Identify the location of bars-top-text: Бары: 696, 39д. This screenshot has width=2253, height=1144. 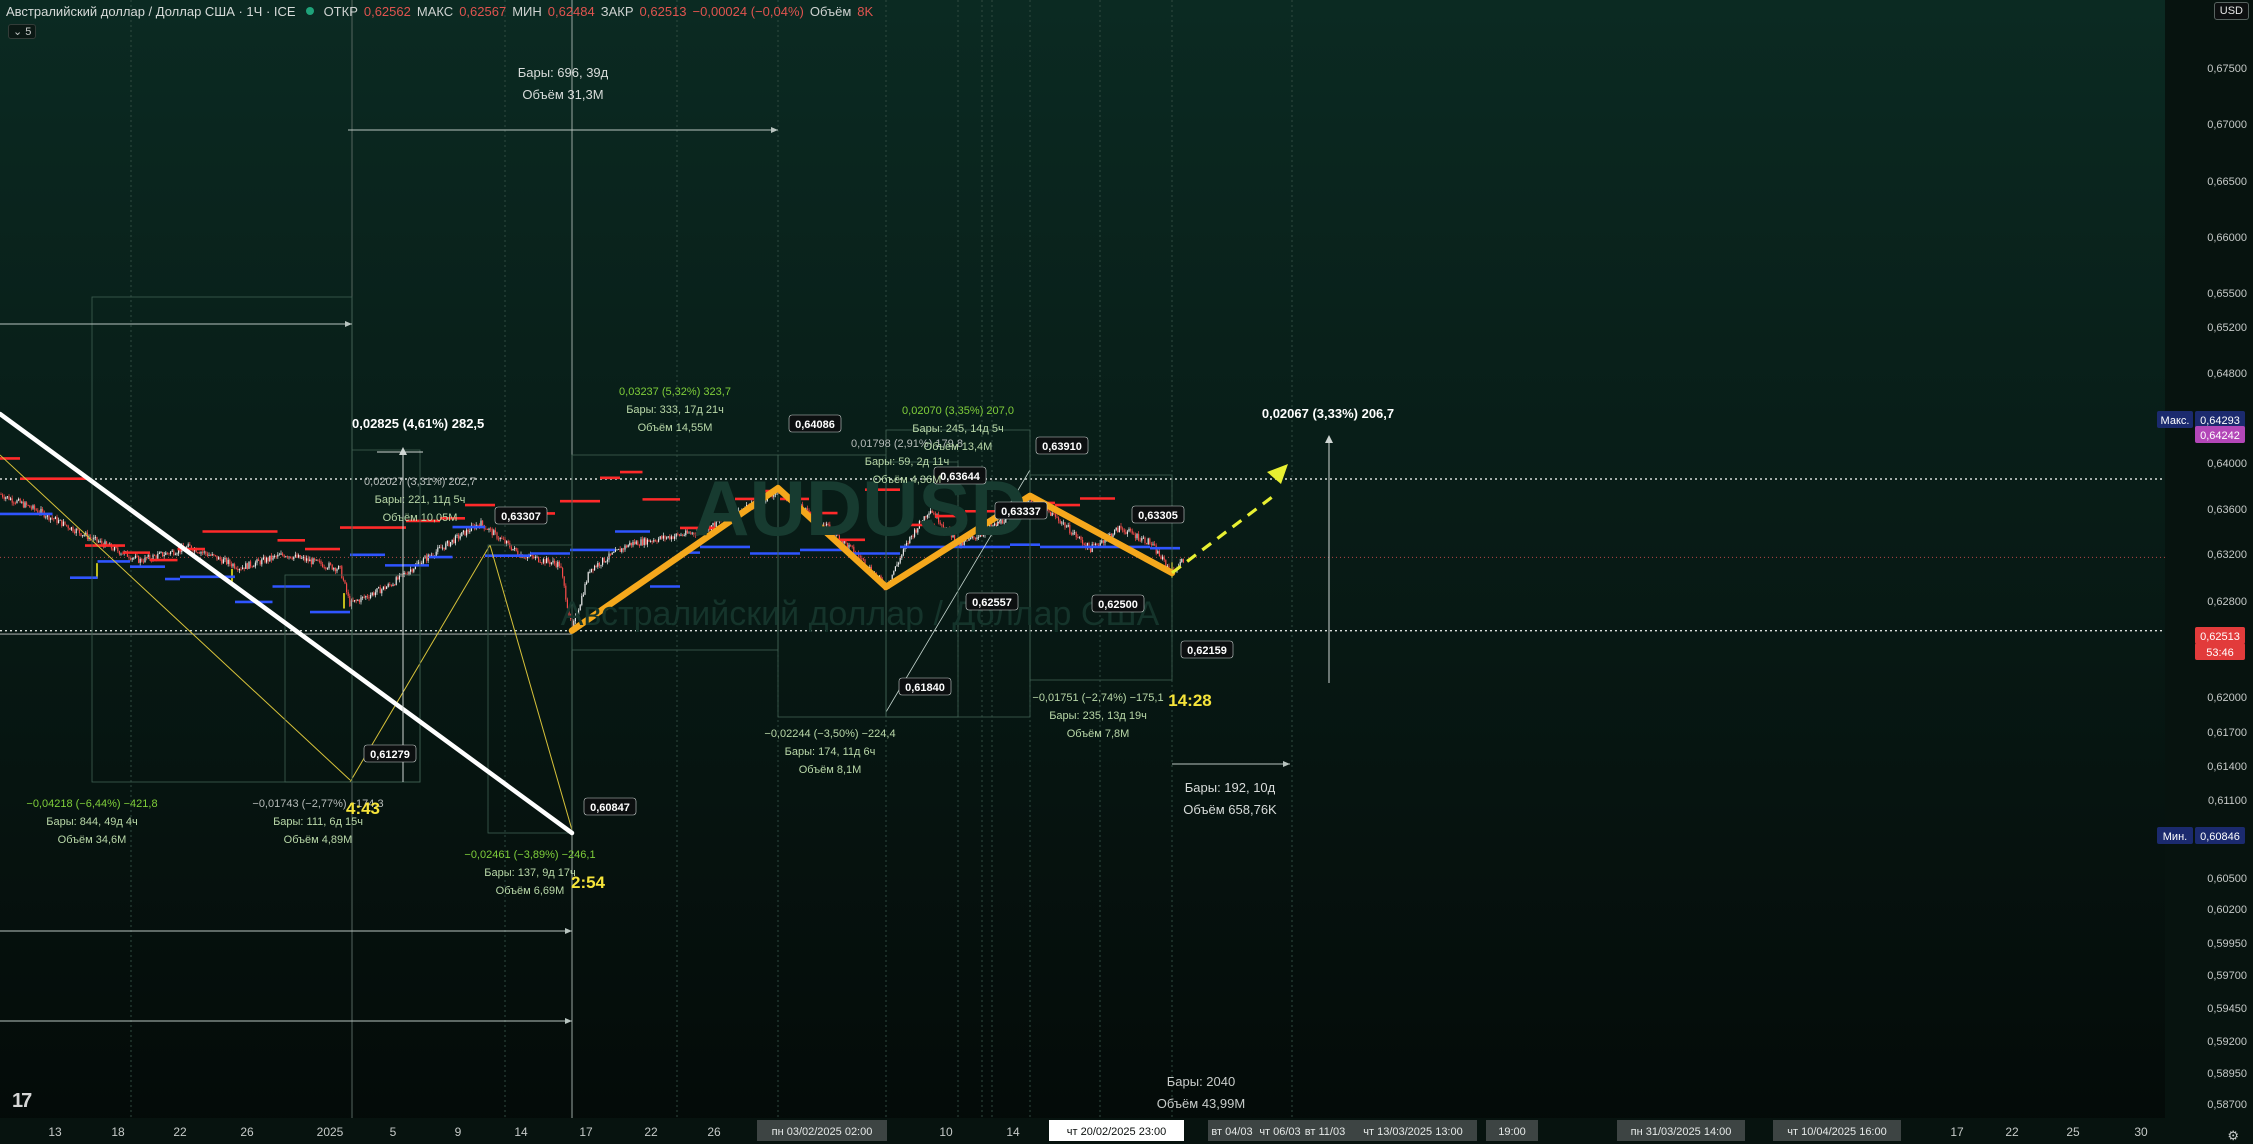
(563, 72).